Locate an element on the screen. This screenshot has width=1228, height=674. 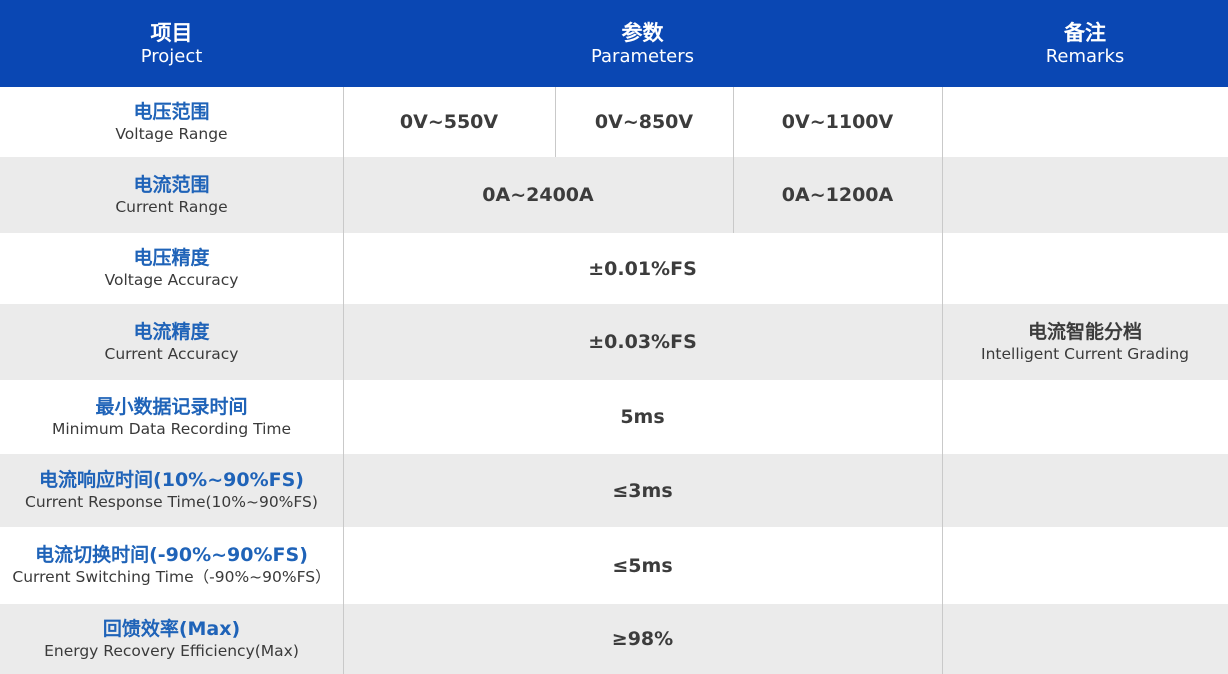
row-label-cn: 电流响应时间(10%~90%FS) is located at coordinates (171, 480).